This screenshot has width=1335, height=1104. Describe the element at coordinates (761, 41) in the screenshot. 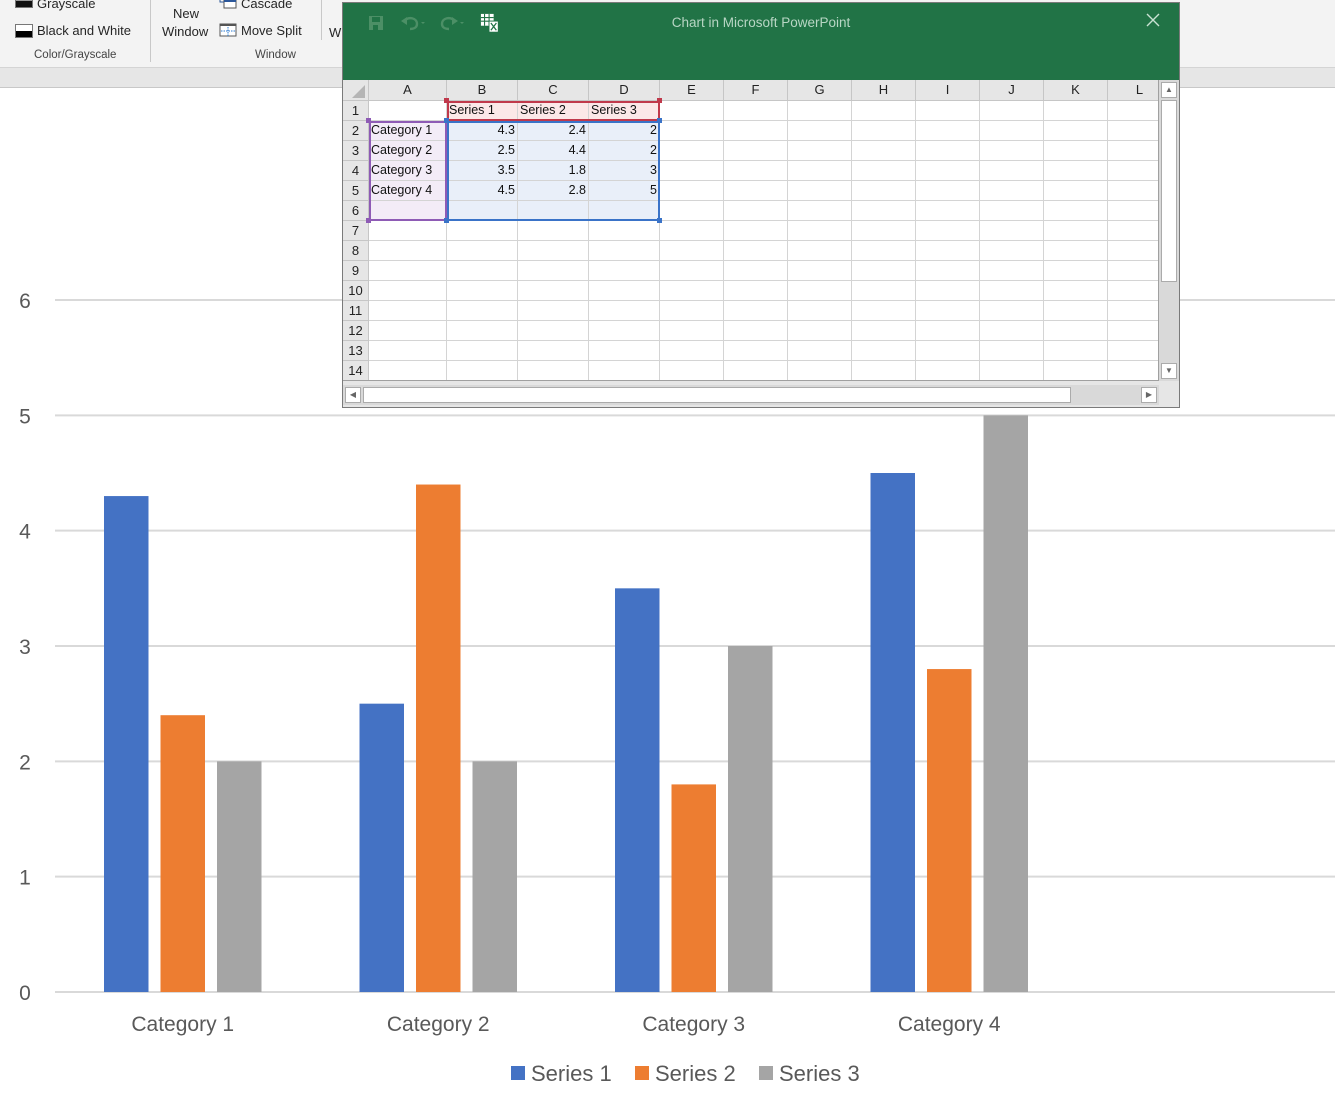

I see `dialog-title-bar: Chart in Microsoft PowerPoint` at that location.